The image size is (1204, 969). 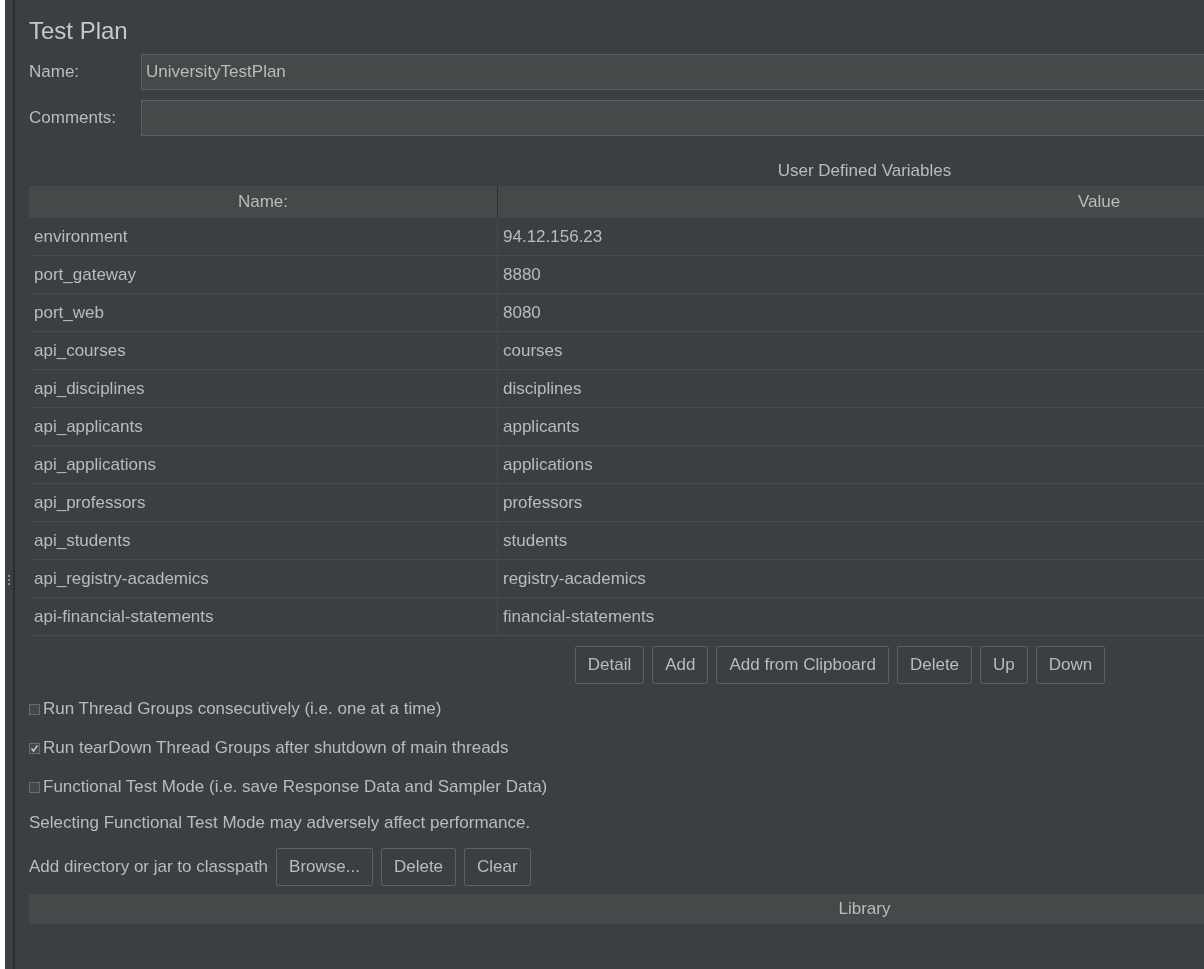 What do you see at coordinates (553, 237) in the screenshot?
I see `table-cell-text: 94.12.156.23` at bounding box center [553, 237].